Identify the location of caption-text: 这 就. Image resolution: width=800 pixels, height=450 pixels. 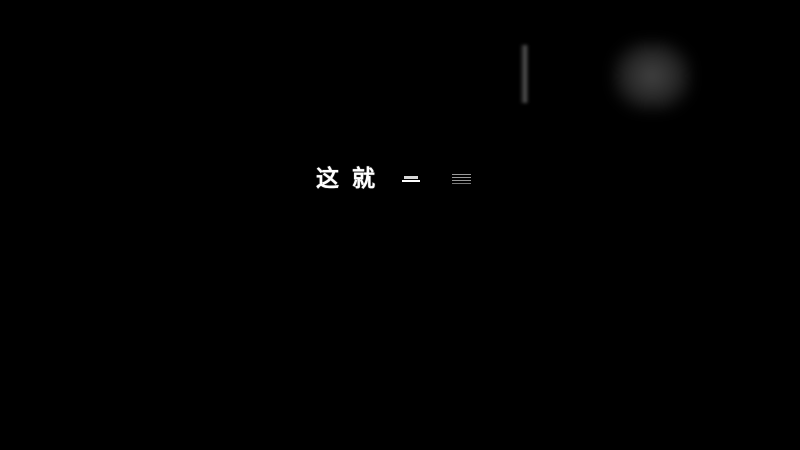
(345, 179).